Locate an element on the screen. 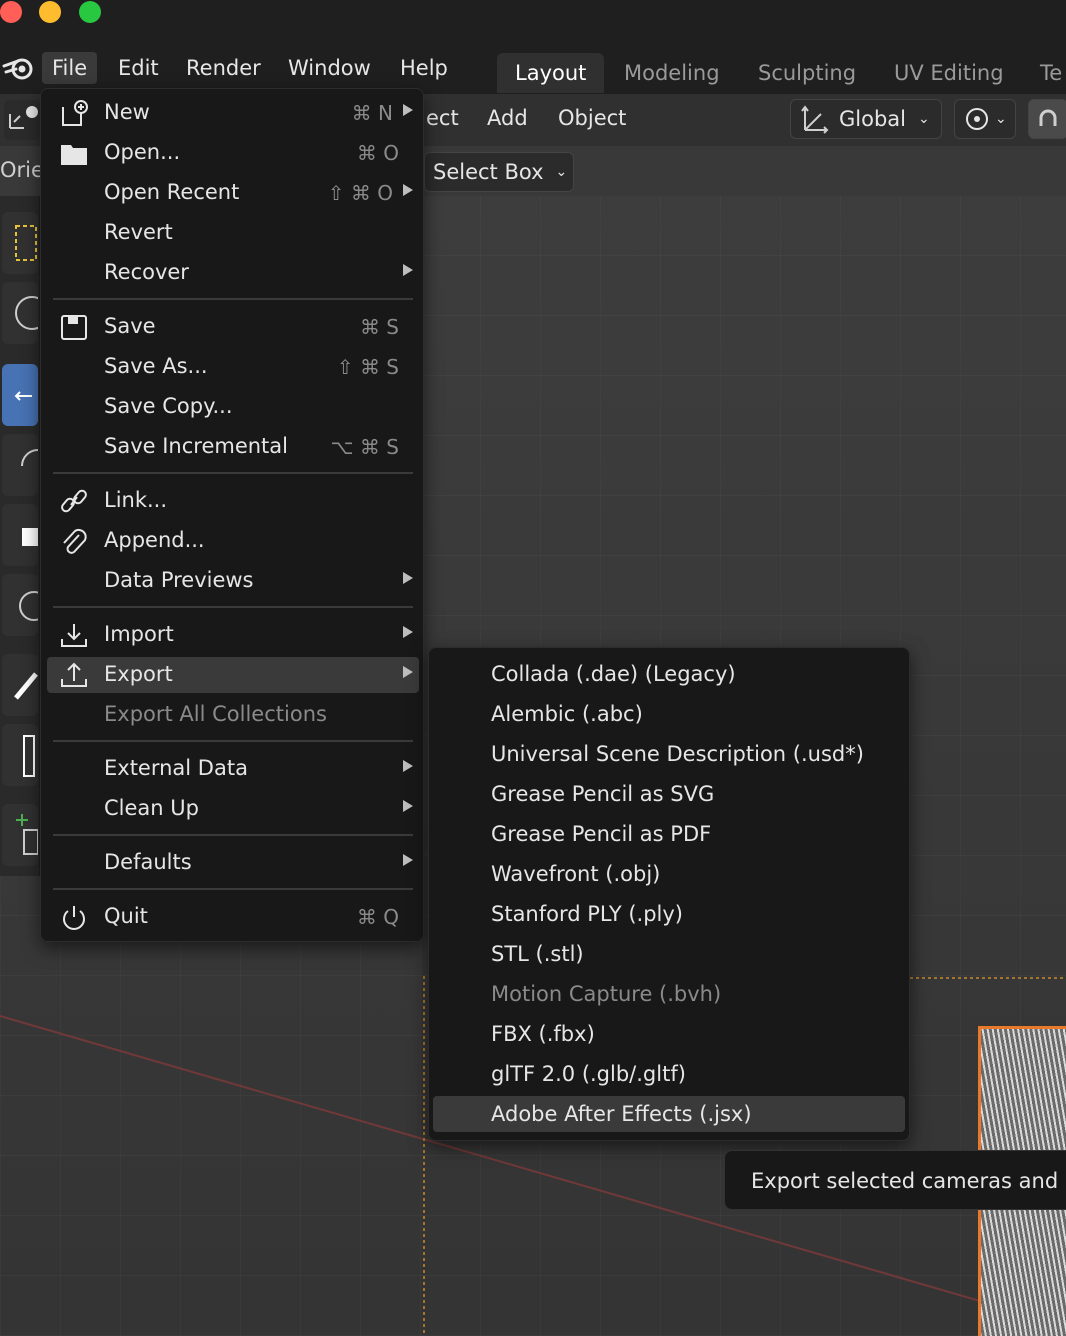 This screenshot has height=1336, width=1066. menu-item-defaults: Defaults is located at coordinates (233, 863).